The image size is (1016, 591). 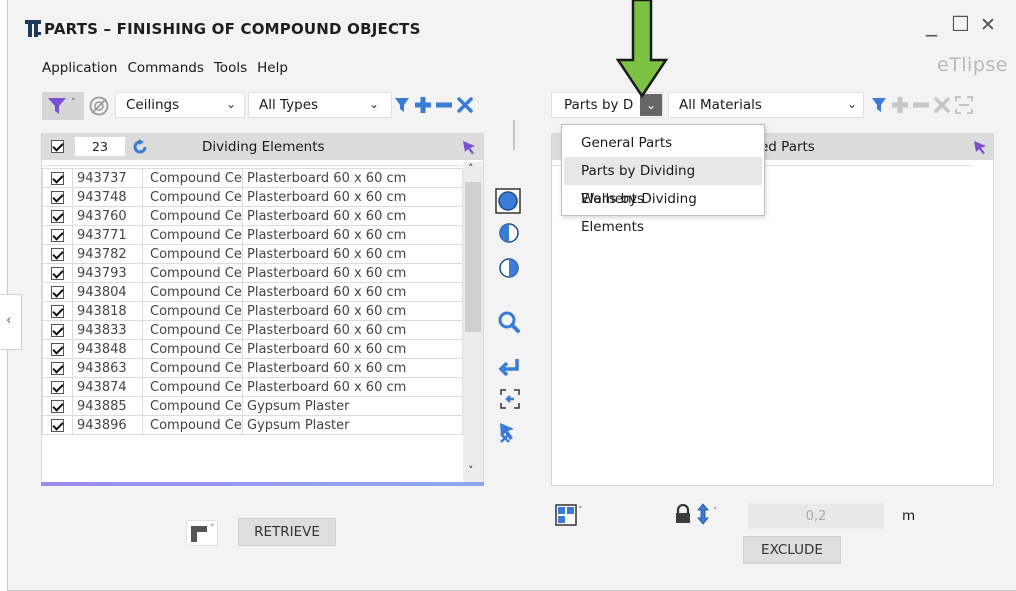 I want to click on menu-commands: Commands, so click(x=165, y=68).